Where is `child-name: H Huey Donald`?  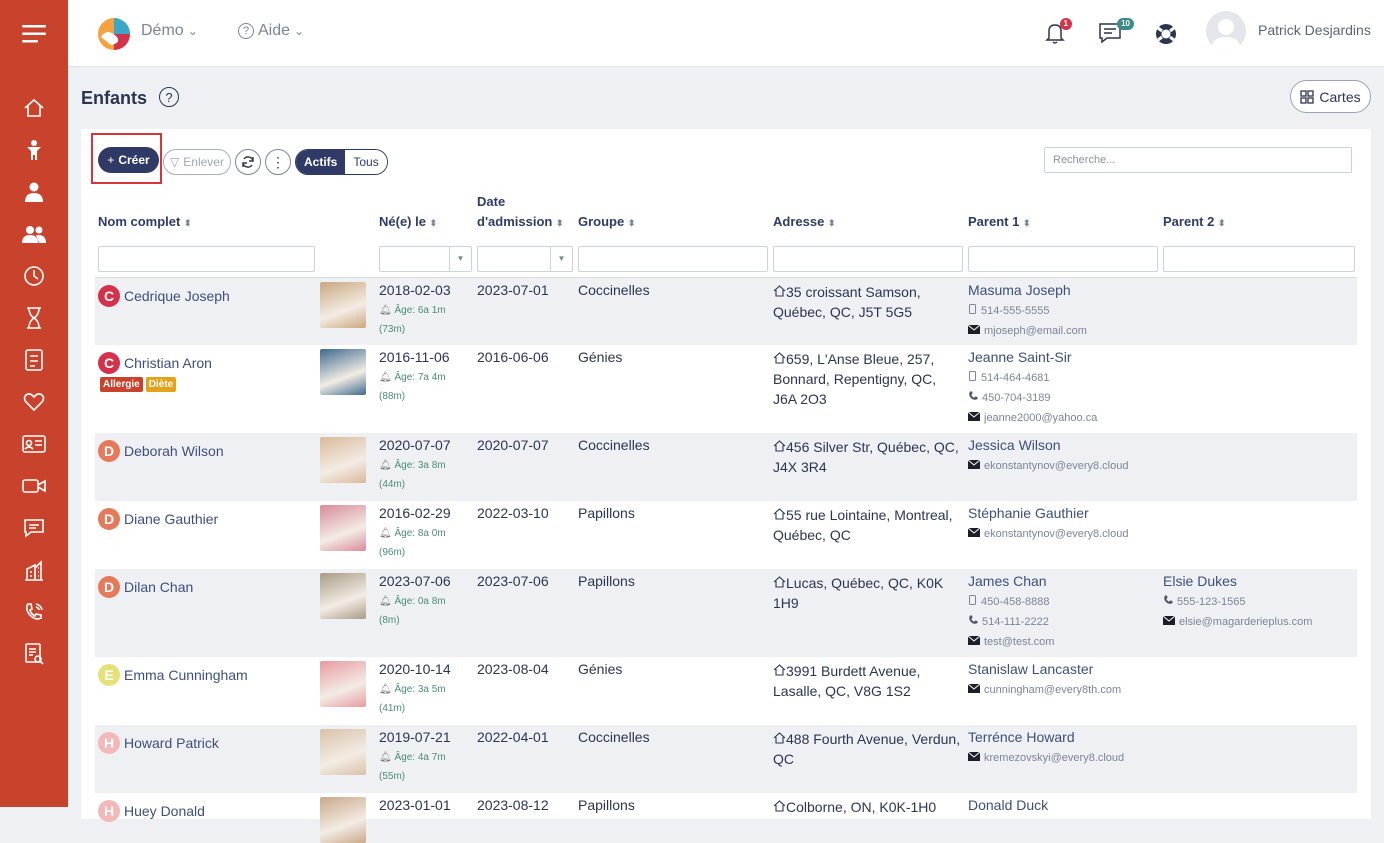 child-name: H Huey Donald is located at coordinates (206, 811).